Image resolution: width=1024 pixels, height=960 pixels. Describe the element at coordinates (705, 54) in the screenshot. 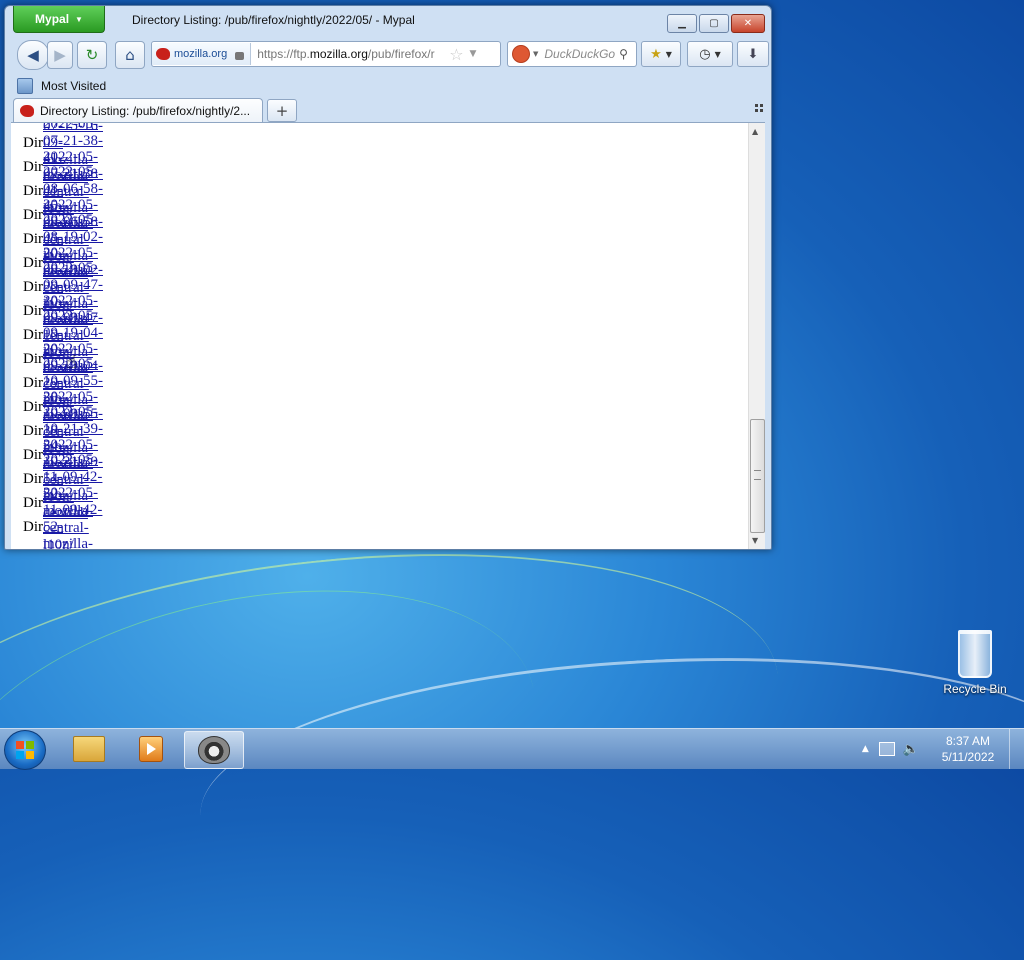

I see `clock-icon: ◷` at that location.